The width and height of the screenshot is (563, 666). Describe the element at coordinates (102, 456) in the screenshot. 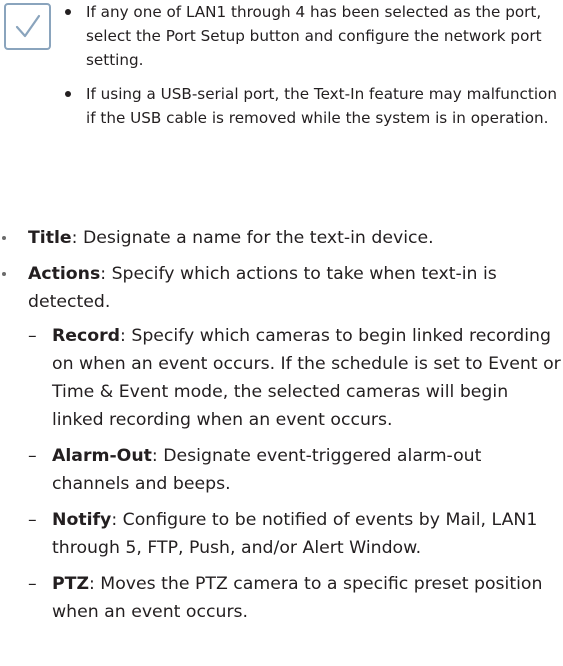

I see `sub-item-term: Alarm-Out` at that location.